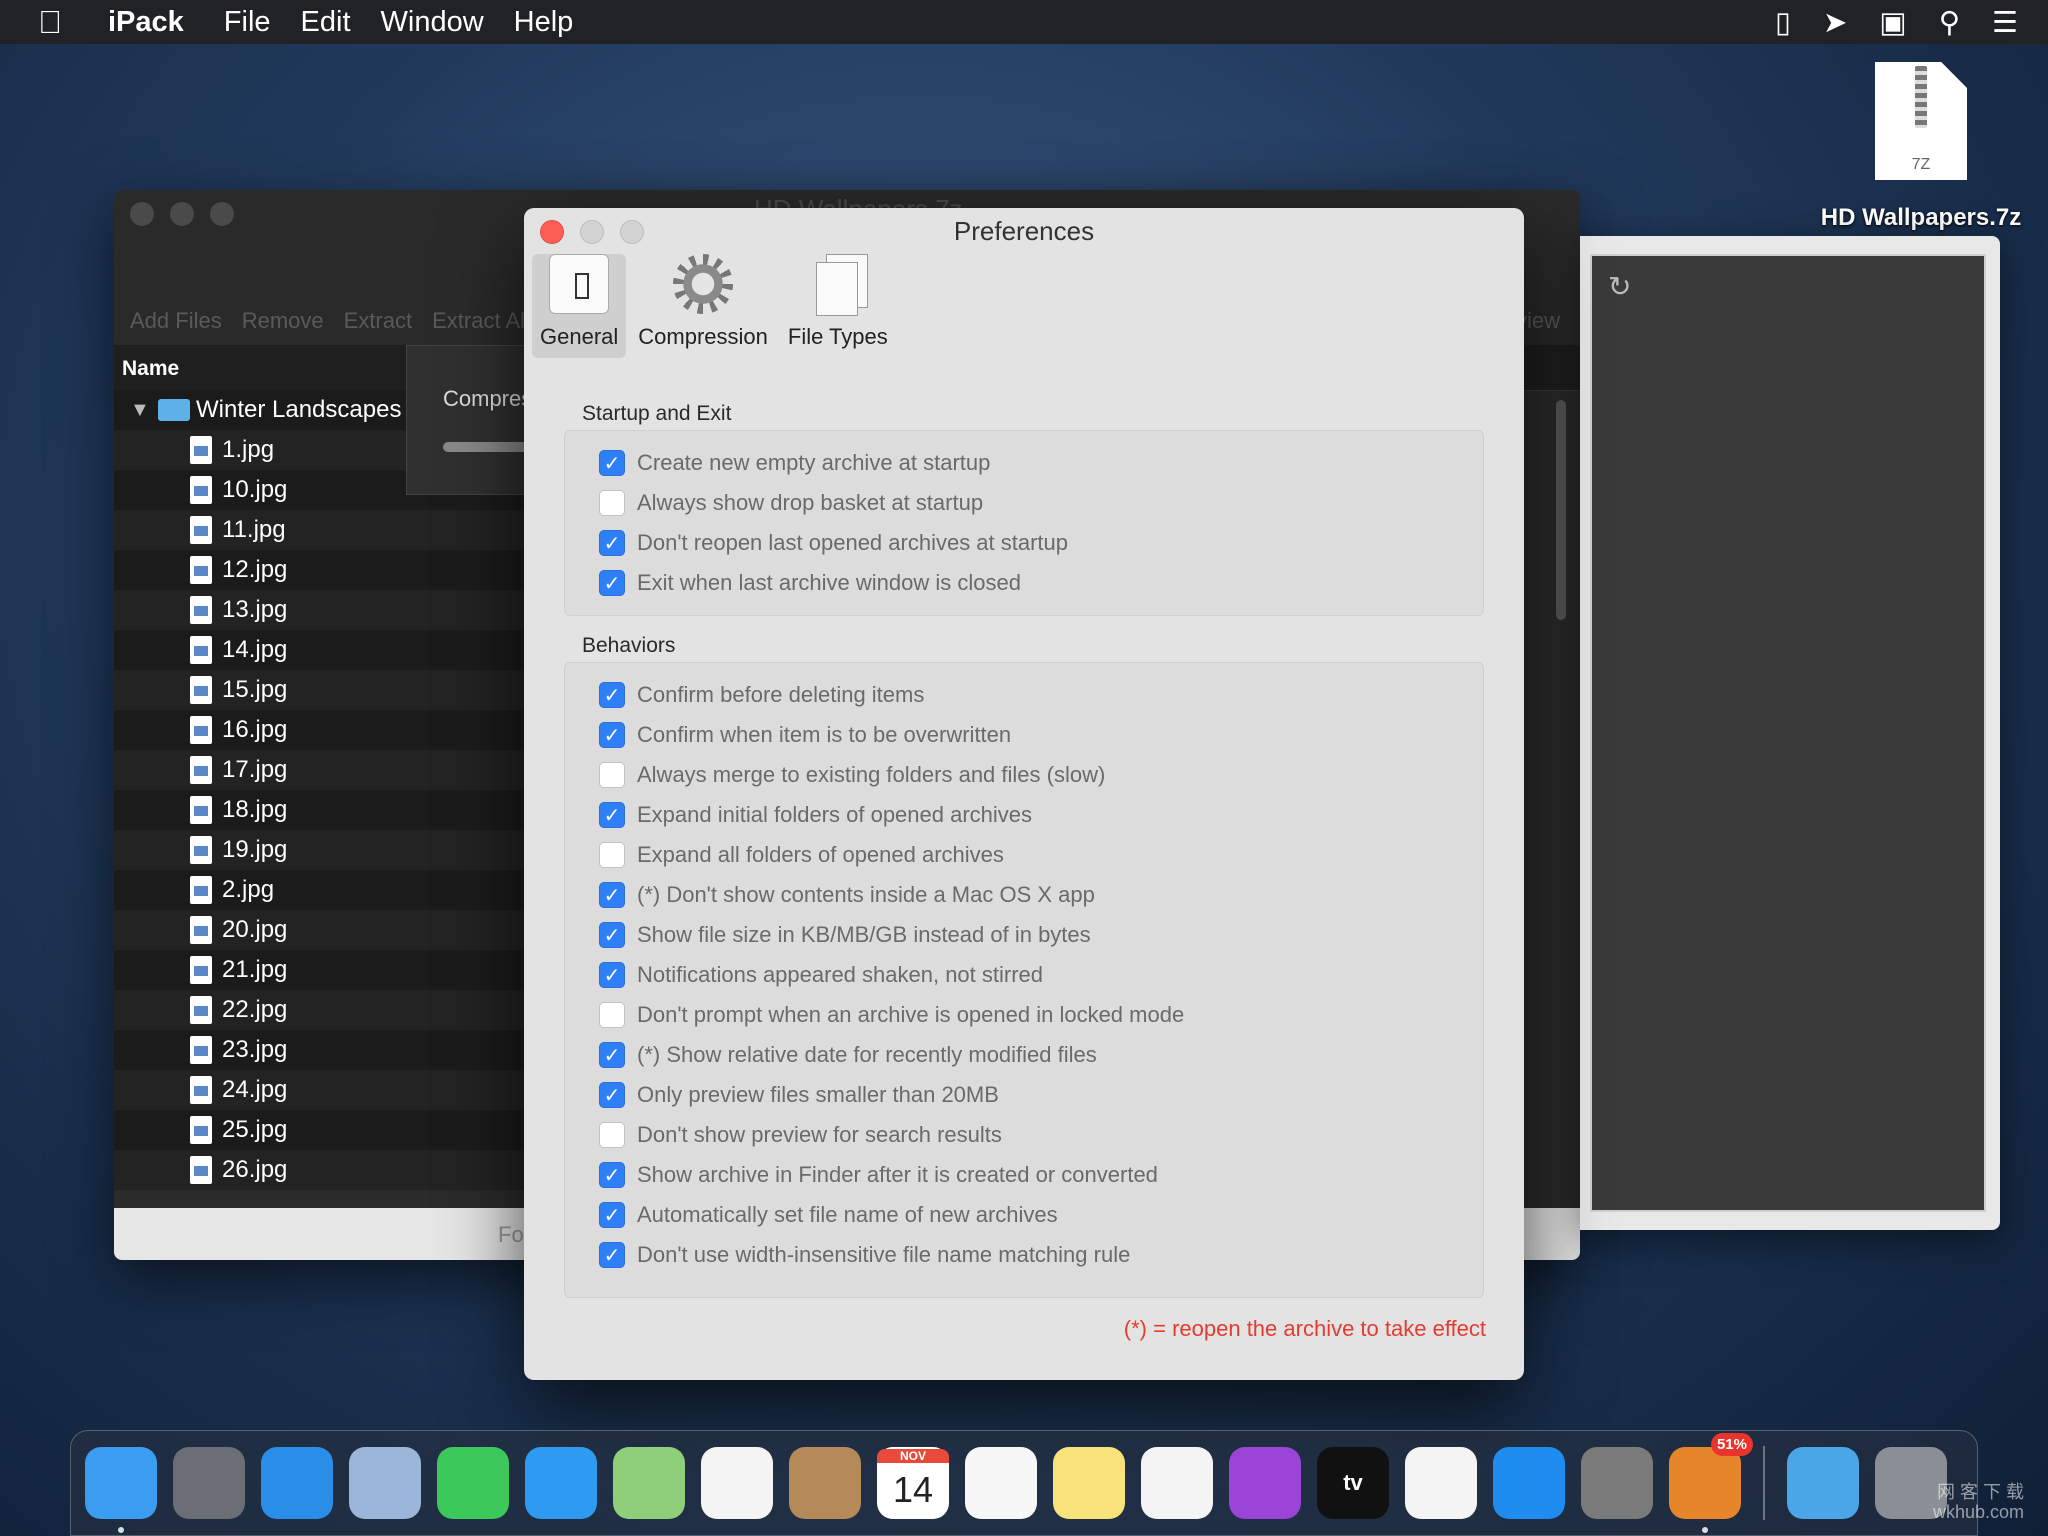  What do you see at coordinates (838, 306) in the screenshot?
I see `tab-file-types: File Types` at bounding box center [838, 306].